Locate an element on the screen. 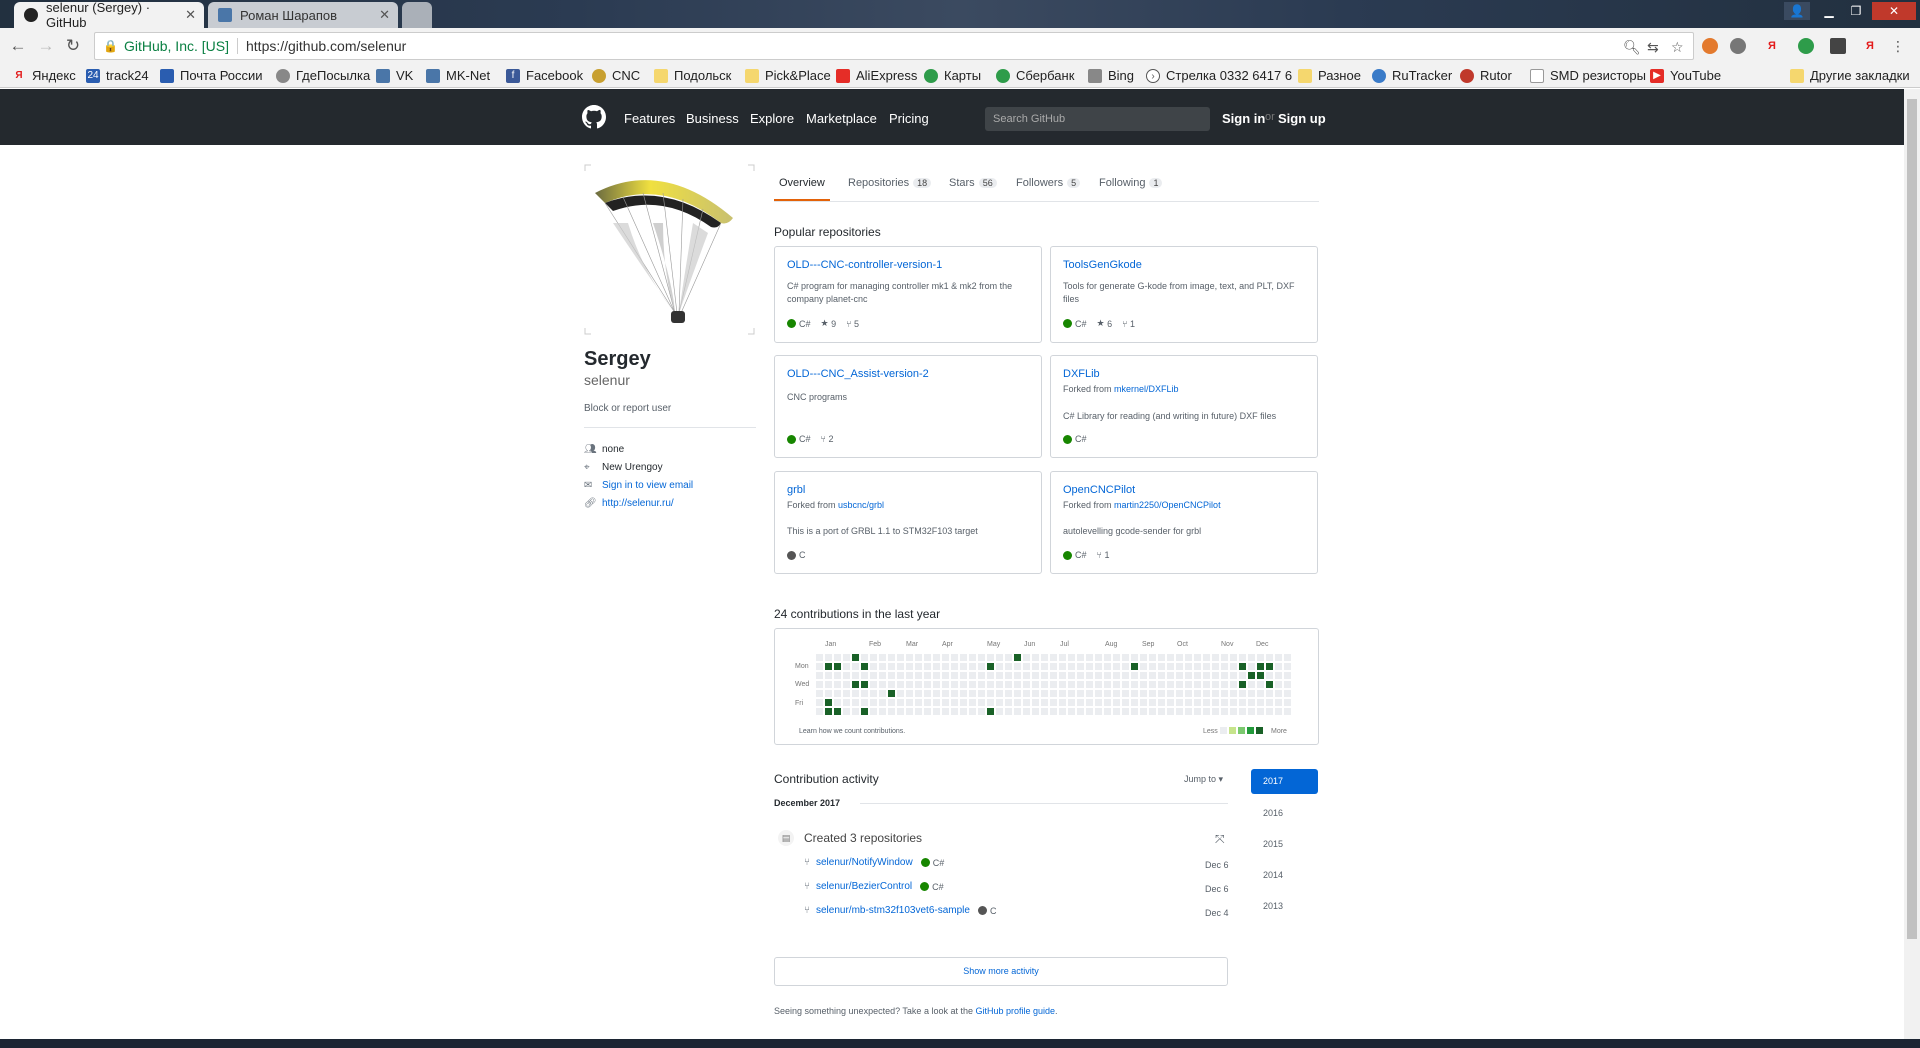 This screenshot has height=1048, width=1920. vcard-email: ✉ Sign in to view email is located at coordinates (638, 485).